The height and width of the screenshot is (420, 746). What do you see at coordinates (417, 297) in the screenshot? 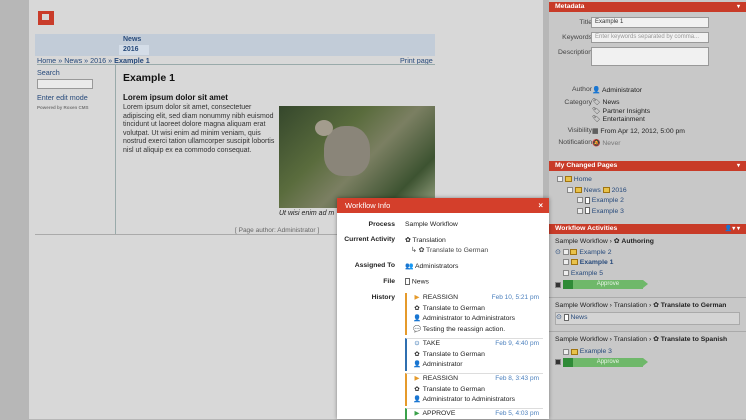
I see `play-icon: ▶` at bounding box center [417, 297].